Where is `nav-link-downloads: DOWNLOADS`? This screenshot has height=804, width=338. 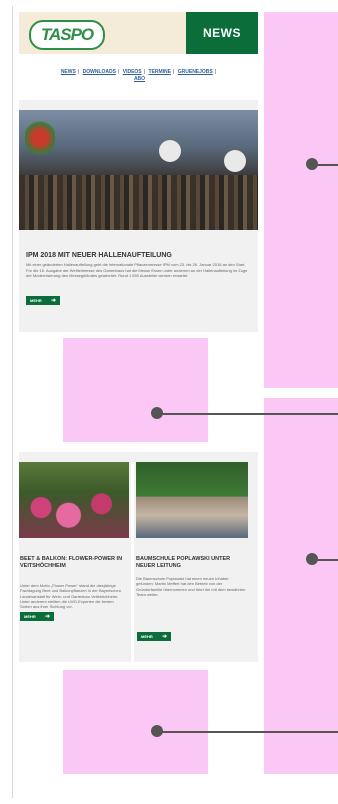 nav-link-downloads: DOWNLOADS is located at coordinates (99, 72).